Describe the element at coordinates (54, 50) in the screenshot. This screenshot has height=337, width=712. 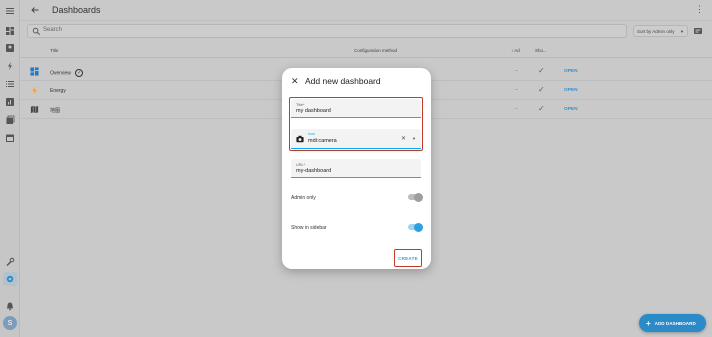
I see `column-title: Title` at that location.